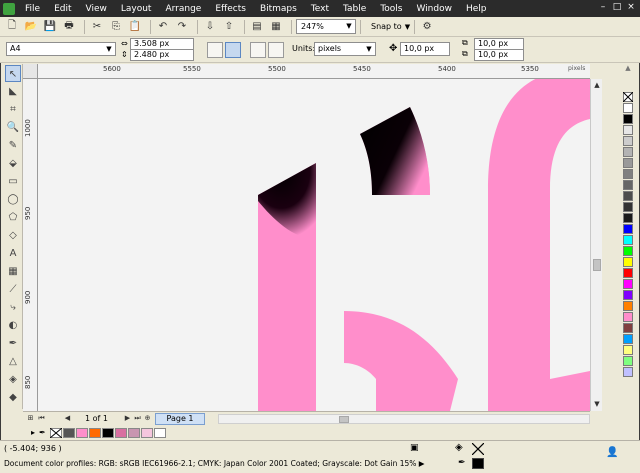  I want to click on crop-tool-icon: ⌗, so click(13, 109).